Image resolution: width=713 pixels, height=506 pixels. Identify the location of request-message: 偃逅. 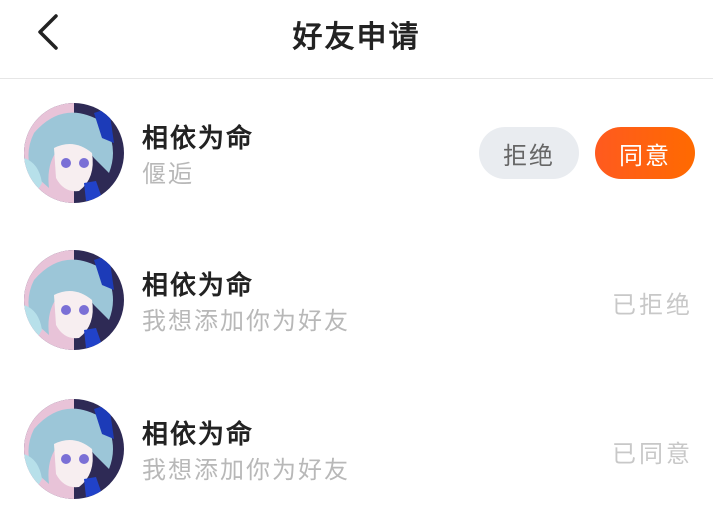
(168, 174).